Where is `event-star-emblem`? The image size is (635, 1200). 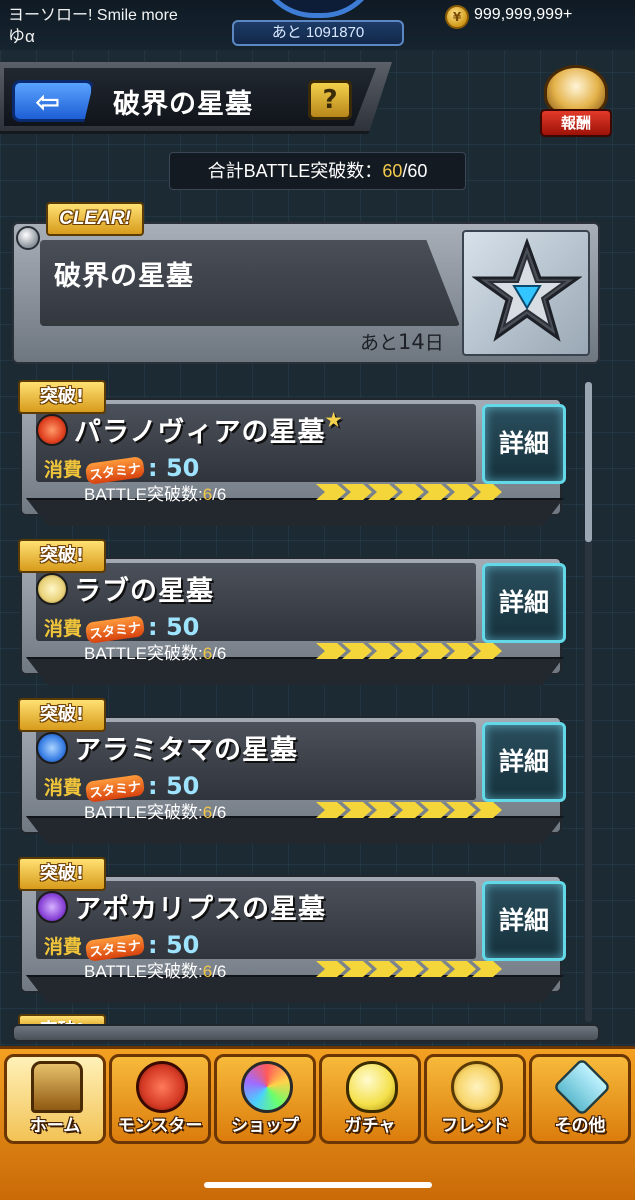 event-star-emblem is located at coordinates (526, 293).